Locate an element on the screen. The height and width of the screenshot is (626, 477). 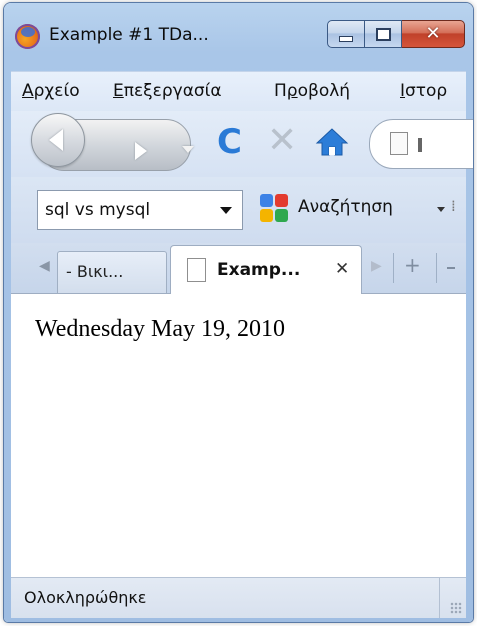
menu-view: Προβολή is located at coordinates (312, 91).